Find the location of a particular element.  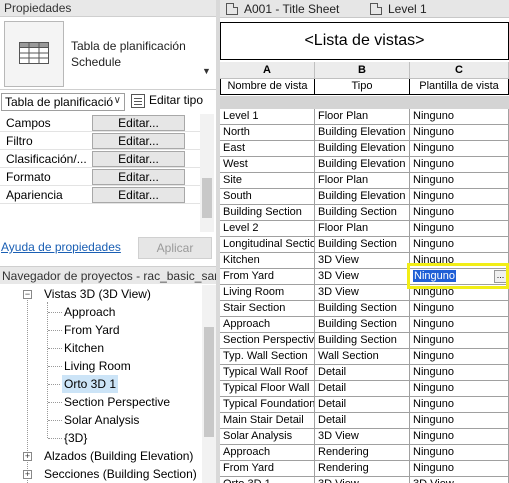

header-view-name: Nombre de vista is located at coordinates (267, 87).